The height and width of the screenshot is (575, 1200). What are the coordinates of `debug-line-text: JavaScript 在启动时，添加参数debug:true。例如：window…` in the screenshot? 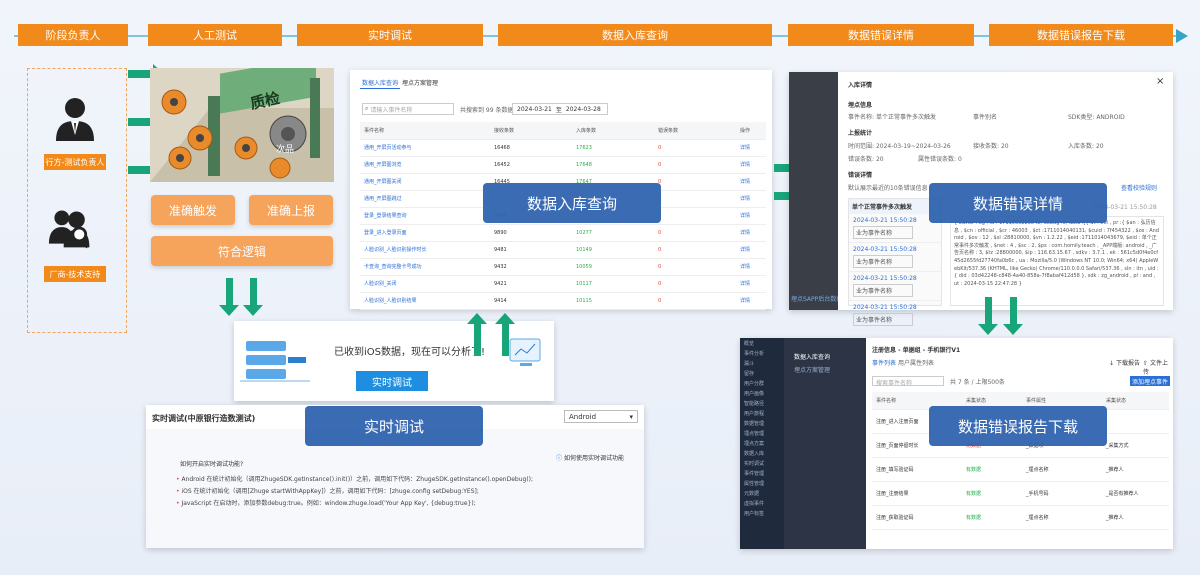 It's located at (328, 503).